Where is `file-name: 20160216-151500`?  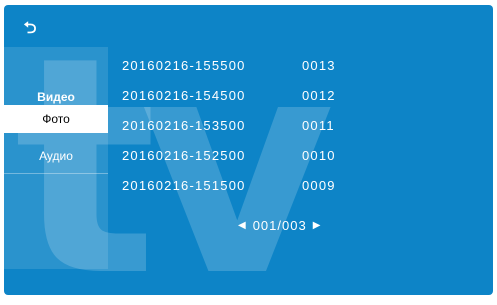 file-name: 20160216-151500 is located at coordinates (184, 185).